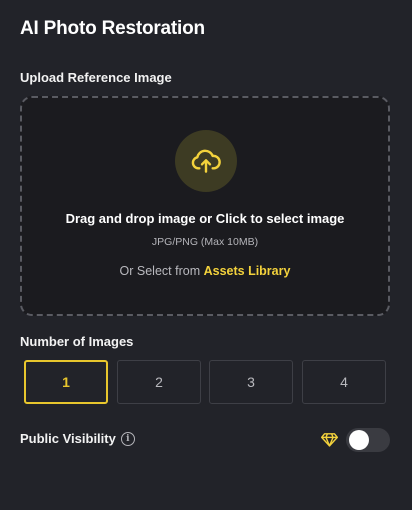  I want to click on assets-prefix-text: Or Select from, so click(160, 271).